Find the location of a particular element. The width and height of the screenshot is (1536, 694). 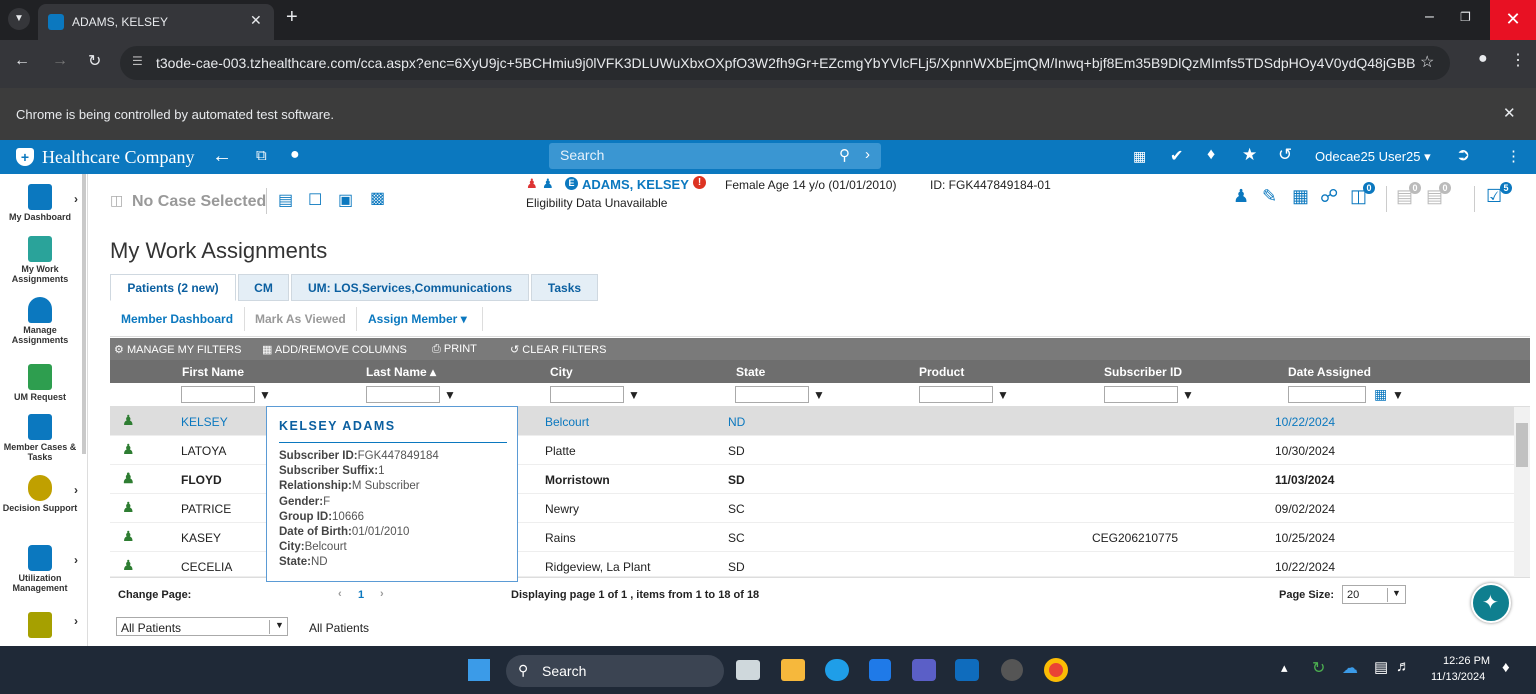

notification-bell-icon: ♦ is located at coordinates (1506, 667).